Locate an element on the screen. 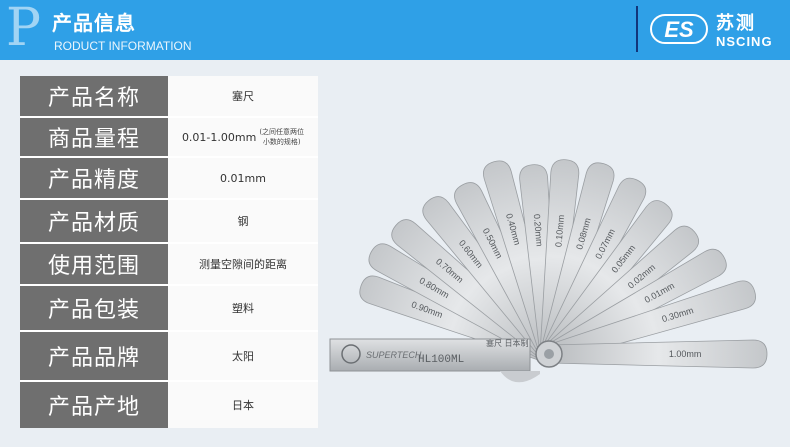  handle-brand-text: SUPERTECH is located at coordinates (394, 355).